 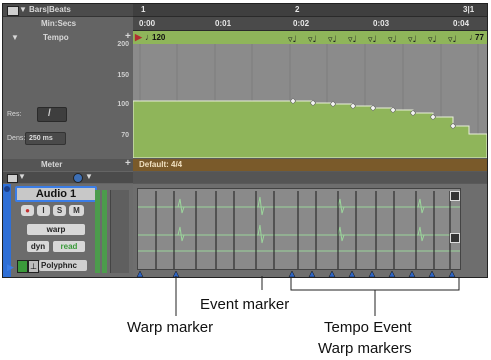 What do you see at coordinates (317, 296) in the screenshot?
I see `callout-lines` at bounding box center [317, 296].